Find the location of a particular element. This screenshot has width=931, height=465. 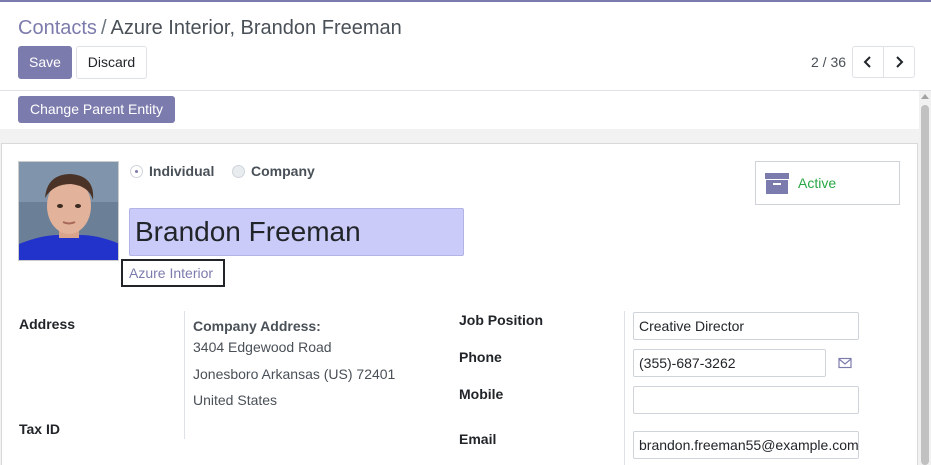

contact-fields-divider is located at coordinates (624, 388).